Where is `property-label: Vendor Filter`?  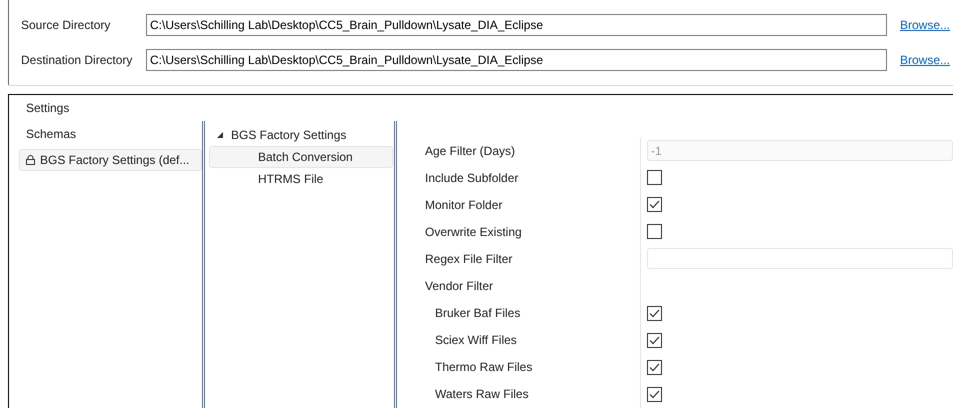
property-label: Vendor Filter is located at coordinates (459, 286).